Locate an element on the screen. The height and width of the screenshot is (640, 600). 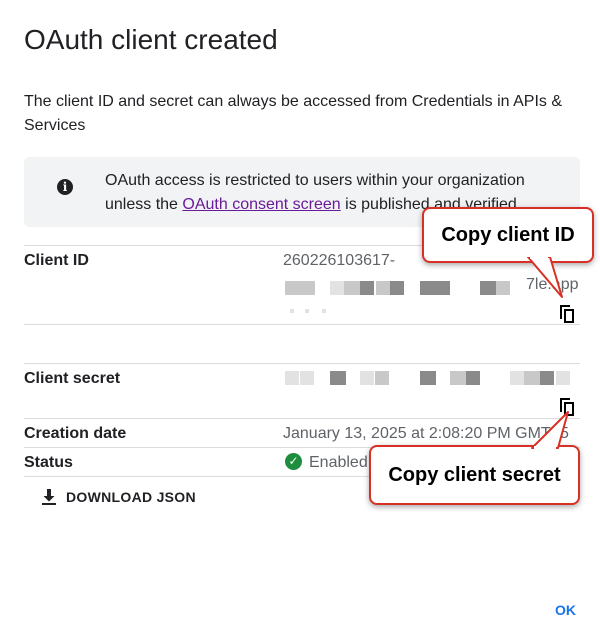
creation-date-label: Creation date is located at coordinates (75, 433).